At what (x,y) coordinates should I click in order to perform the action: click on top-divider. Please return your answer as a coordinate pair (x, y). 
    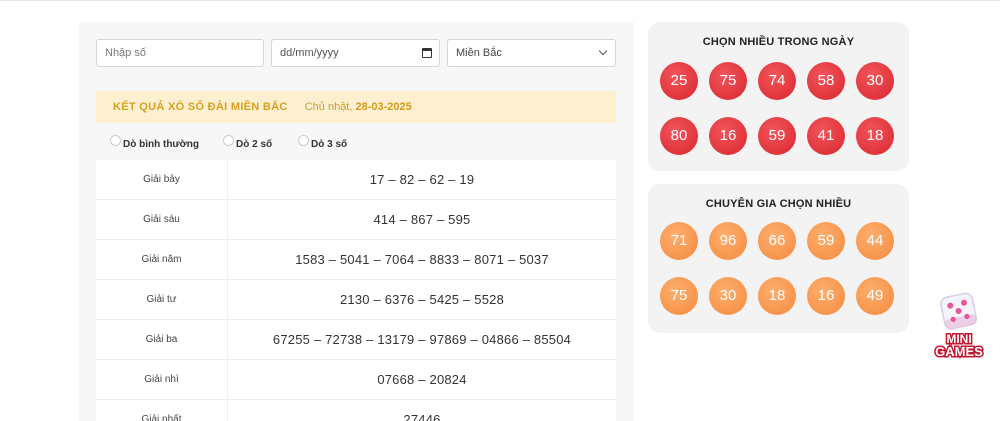
    Looking at the image, I should click on (500, 0).